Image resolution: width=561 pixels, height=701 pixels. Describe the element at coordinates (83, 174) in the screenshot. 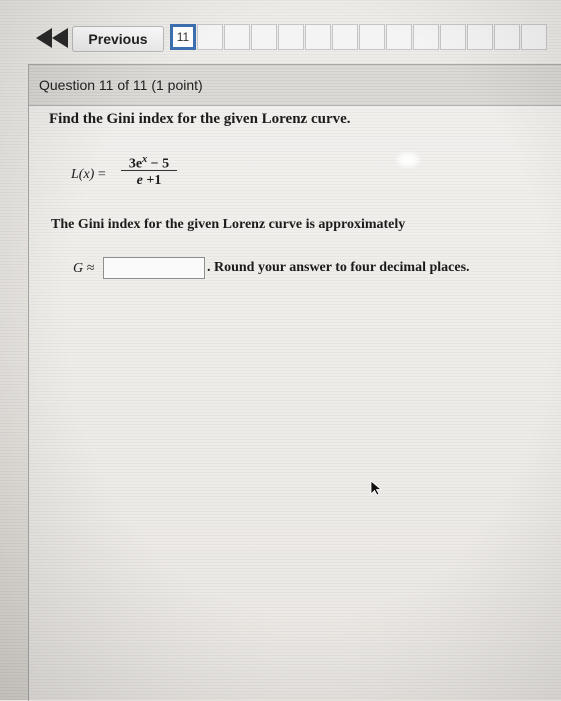

I see `formula-function: L(x)` at that location.